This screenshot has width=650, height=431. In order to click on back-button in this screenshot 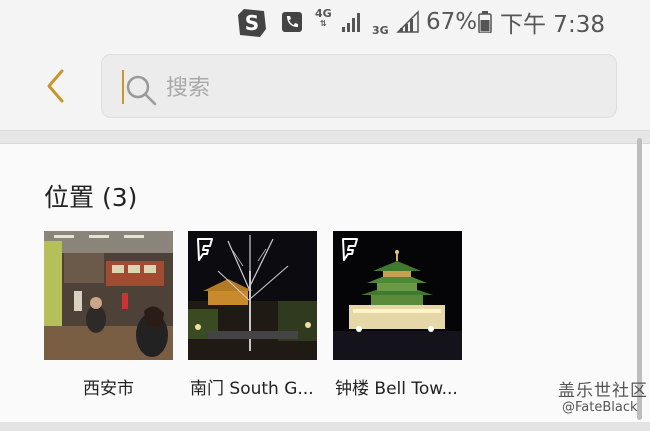, I will do `click(56, 86)`.